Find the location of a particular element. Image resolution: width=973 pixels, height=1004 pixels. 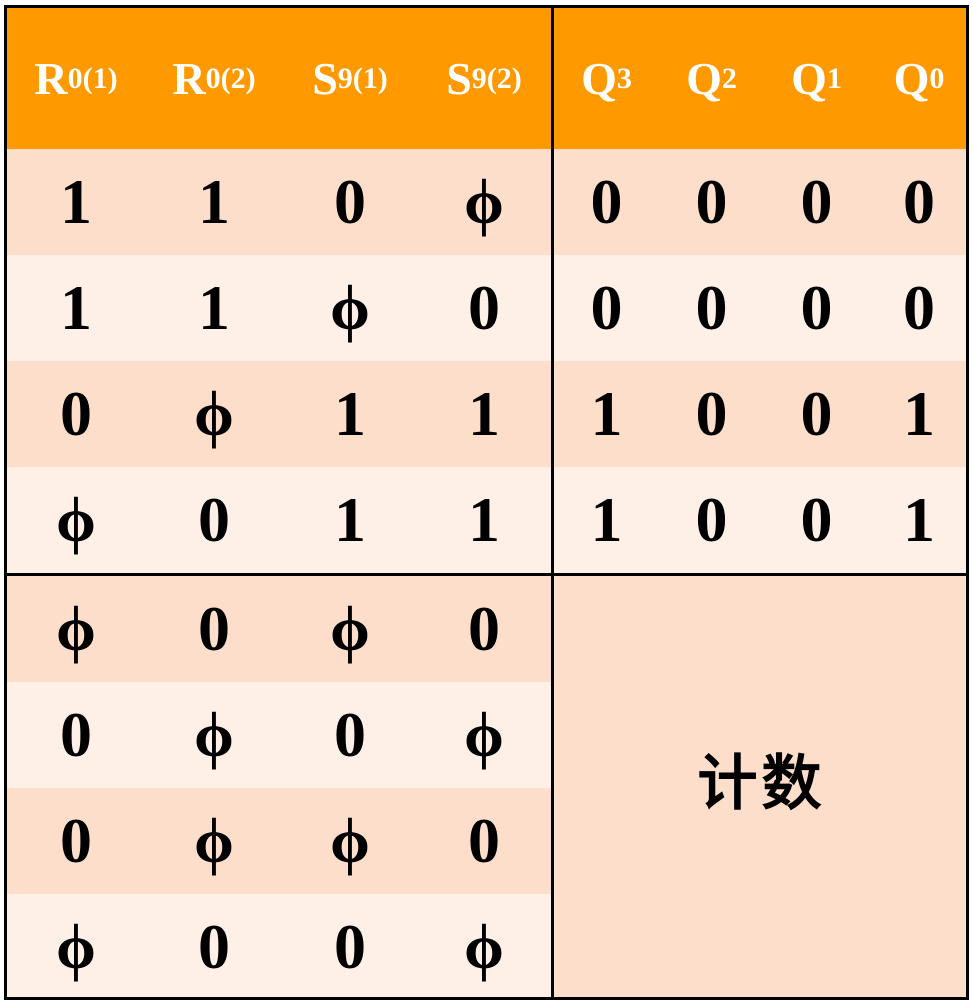

header-input-0: R 0(1) is located at coordinates (76, 78).